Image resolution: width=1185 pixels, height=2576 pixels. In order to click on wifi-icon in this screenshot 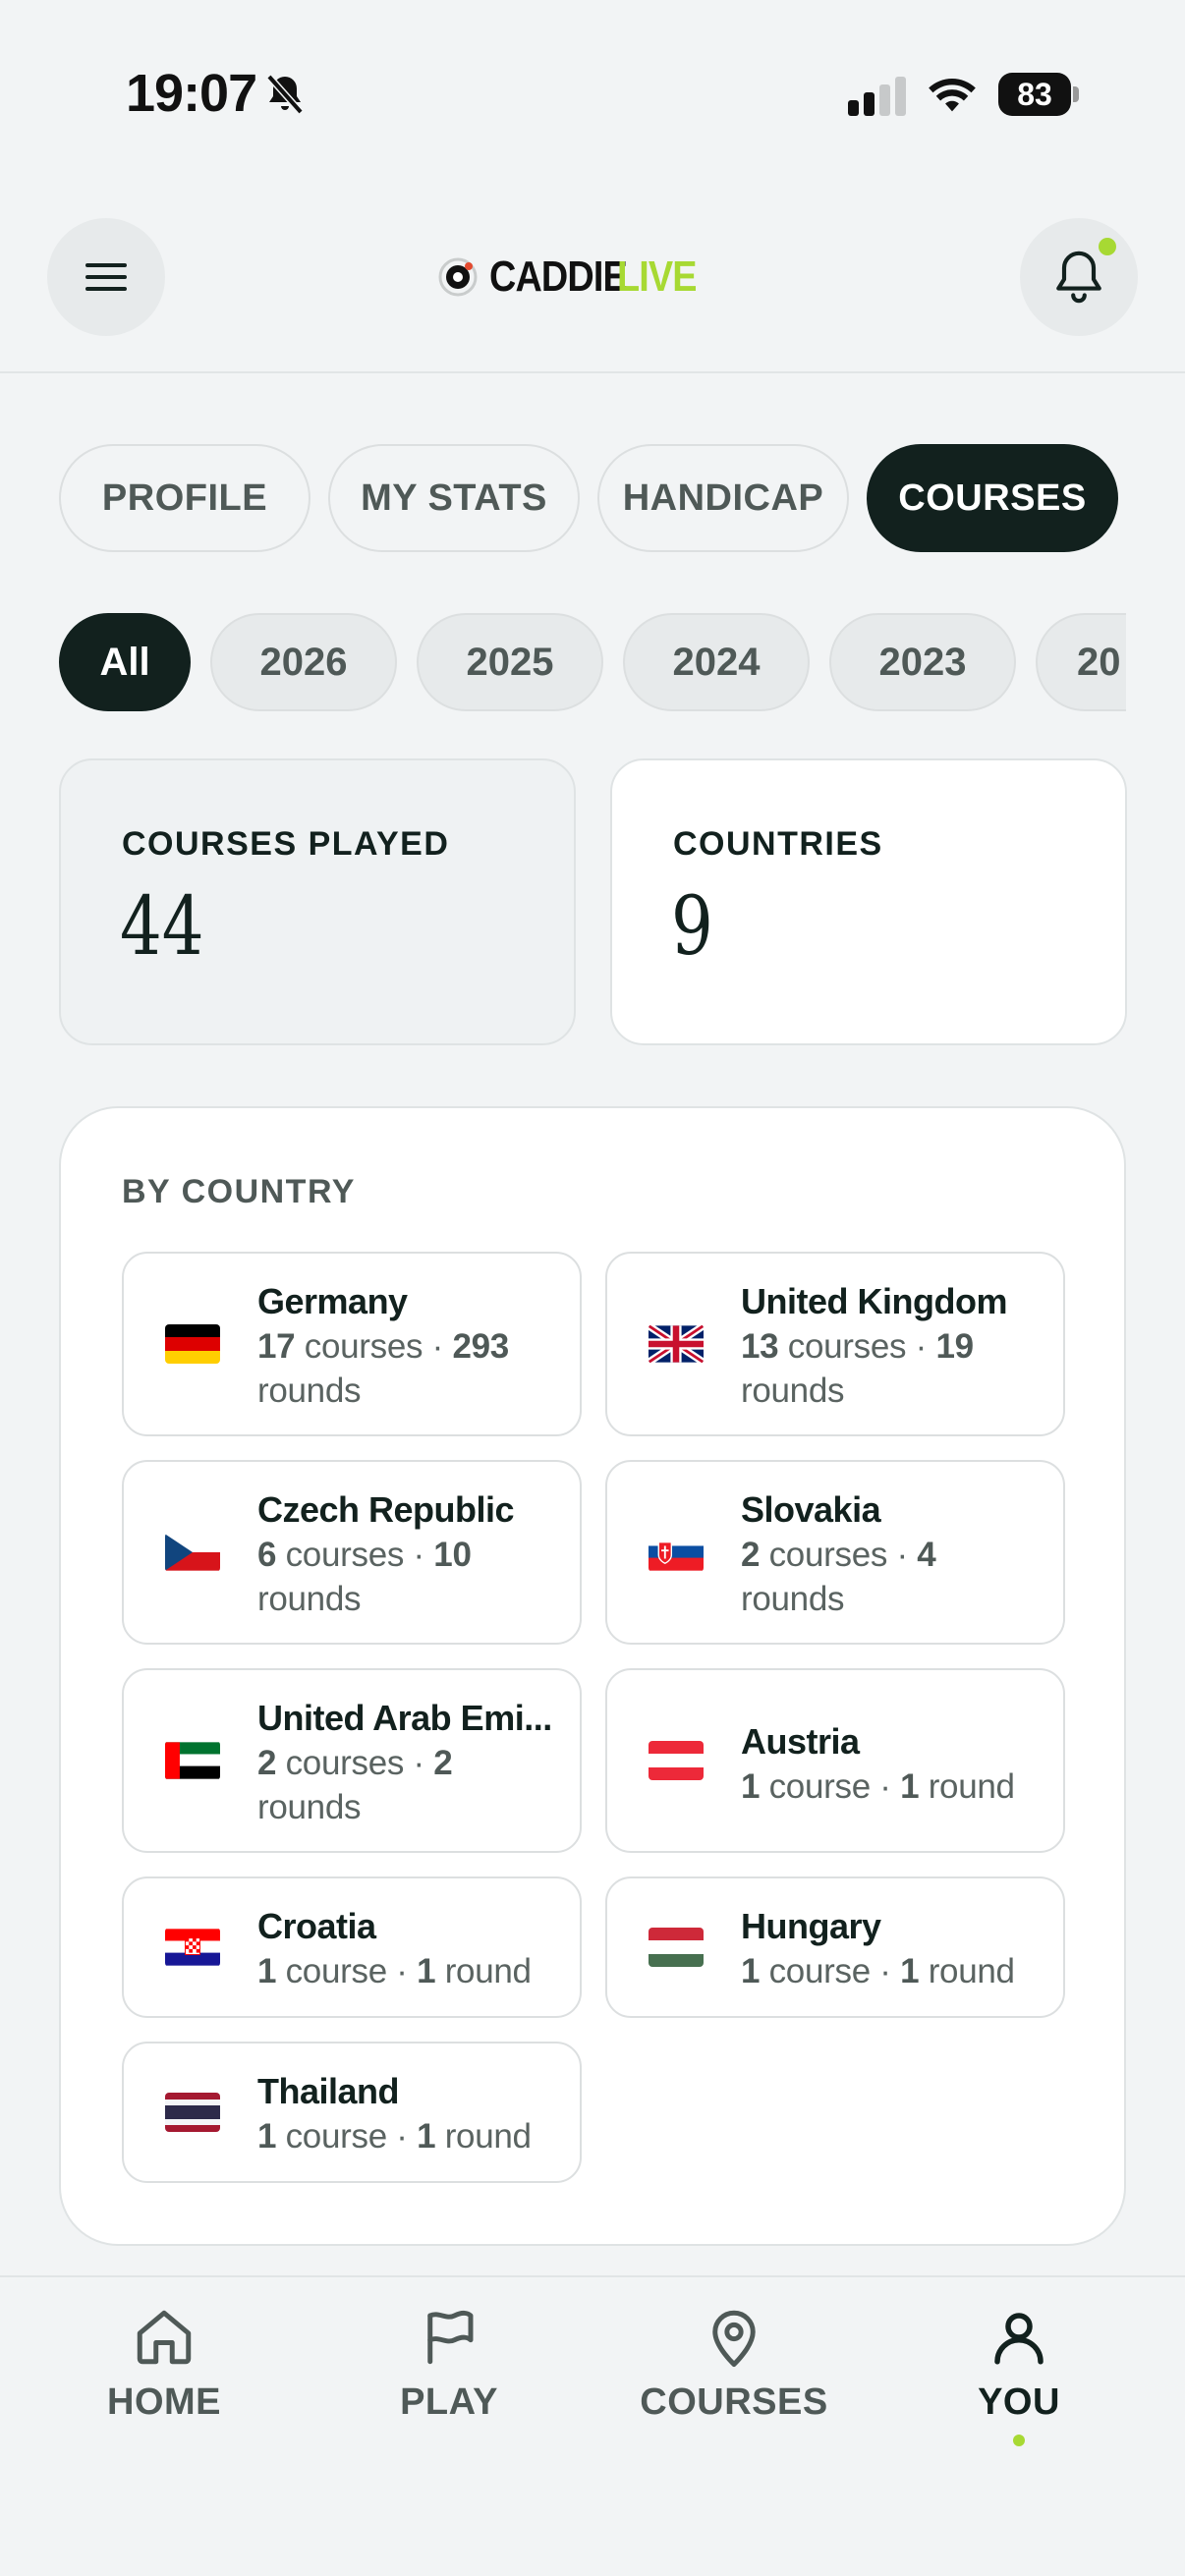, I will do `click(953, 95)`.